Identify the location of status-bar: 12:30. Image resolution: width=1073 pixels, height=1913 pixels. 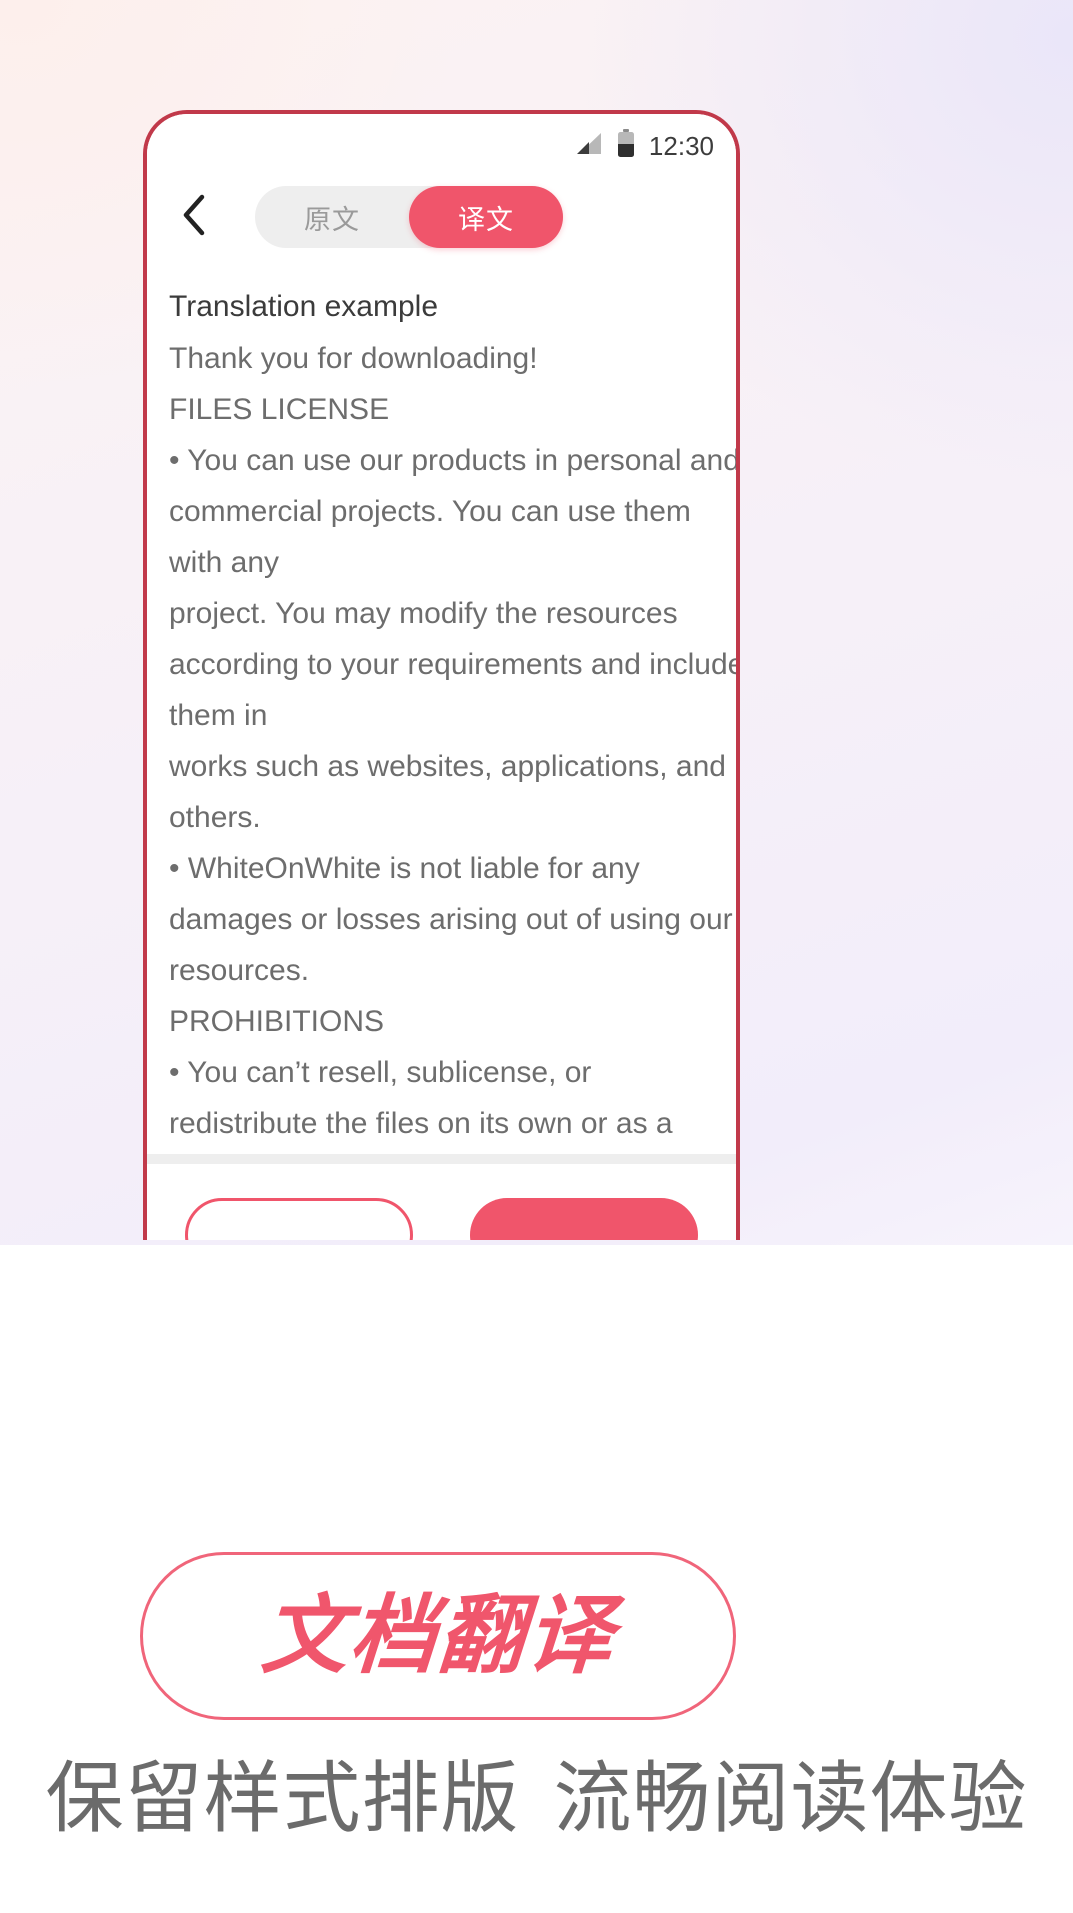
(441, 141).